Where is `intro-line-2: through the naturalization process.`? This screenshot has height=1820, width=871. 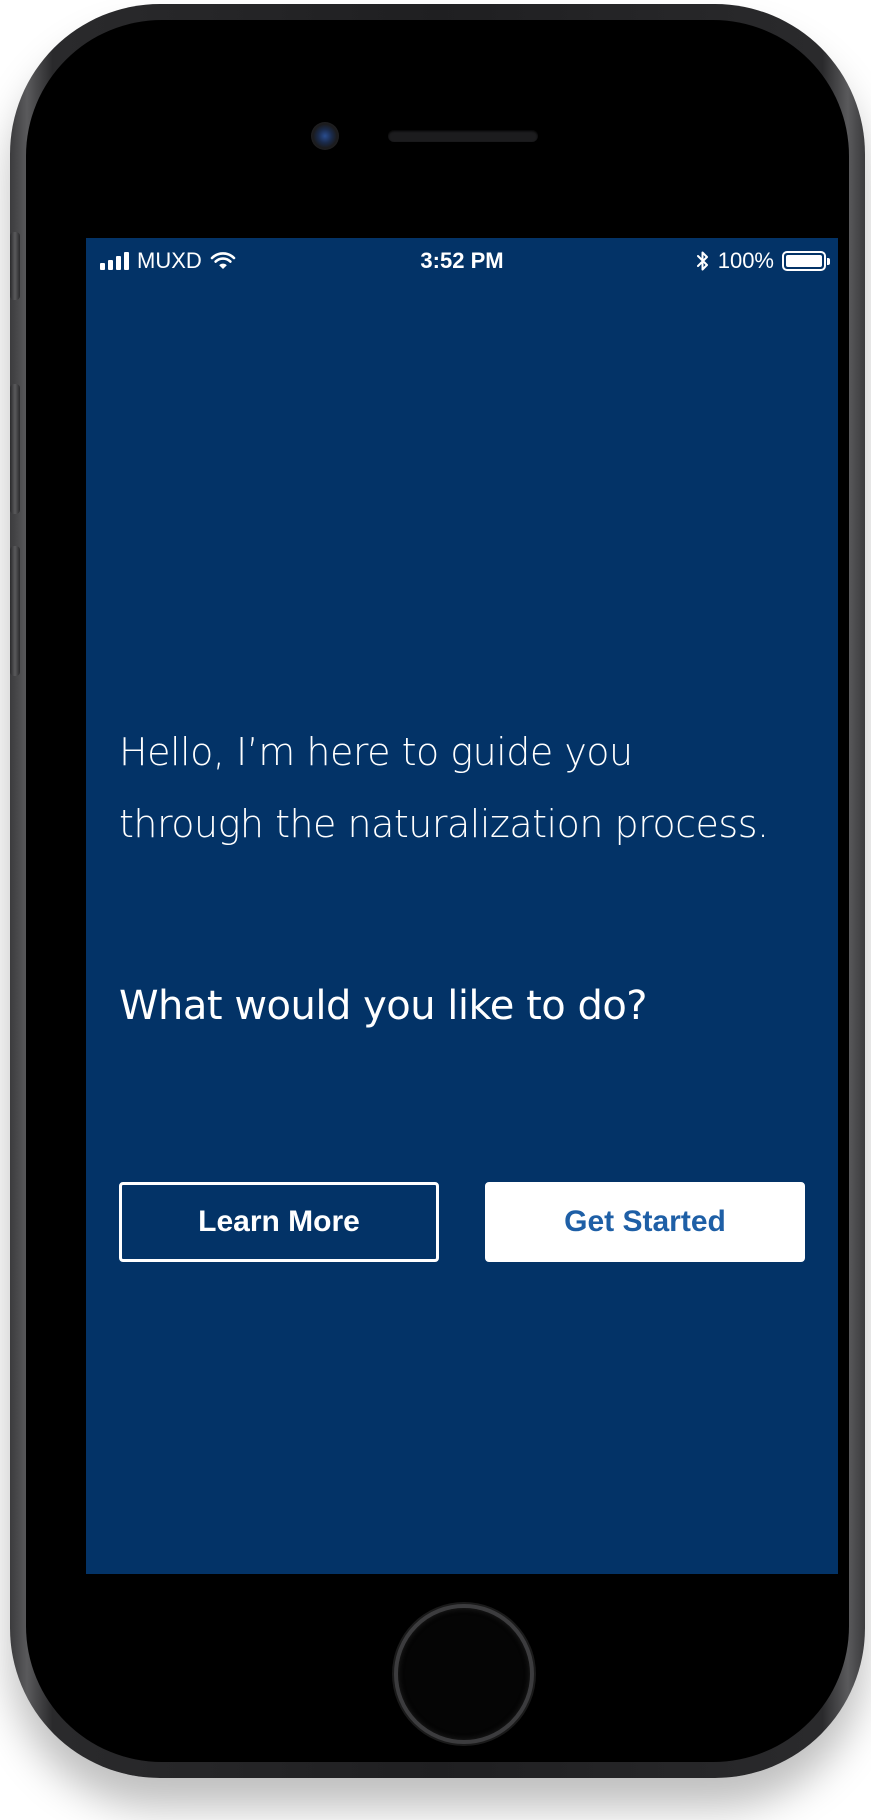 intro-line-2: through the naturalization process. is located at coordinates (444, 824).